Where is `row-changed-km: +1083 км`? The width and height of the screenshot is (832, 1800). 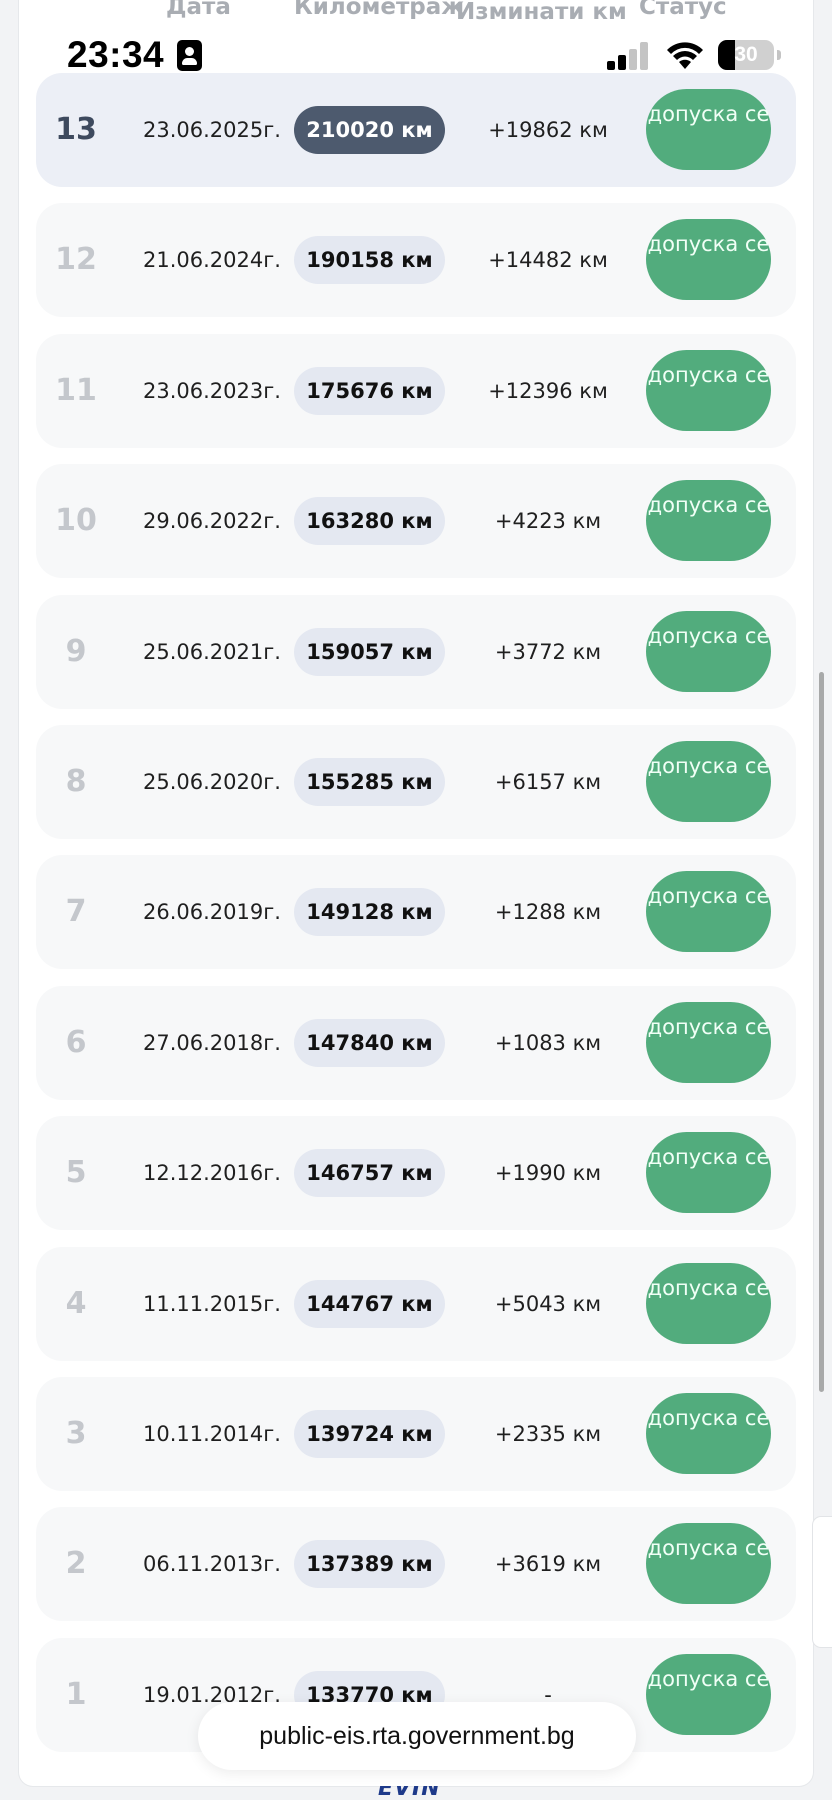
row-changed-km: +1083 км is located at coordinates (548, 1043).